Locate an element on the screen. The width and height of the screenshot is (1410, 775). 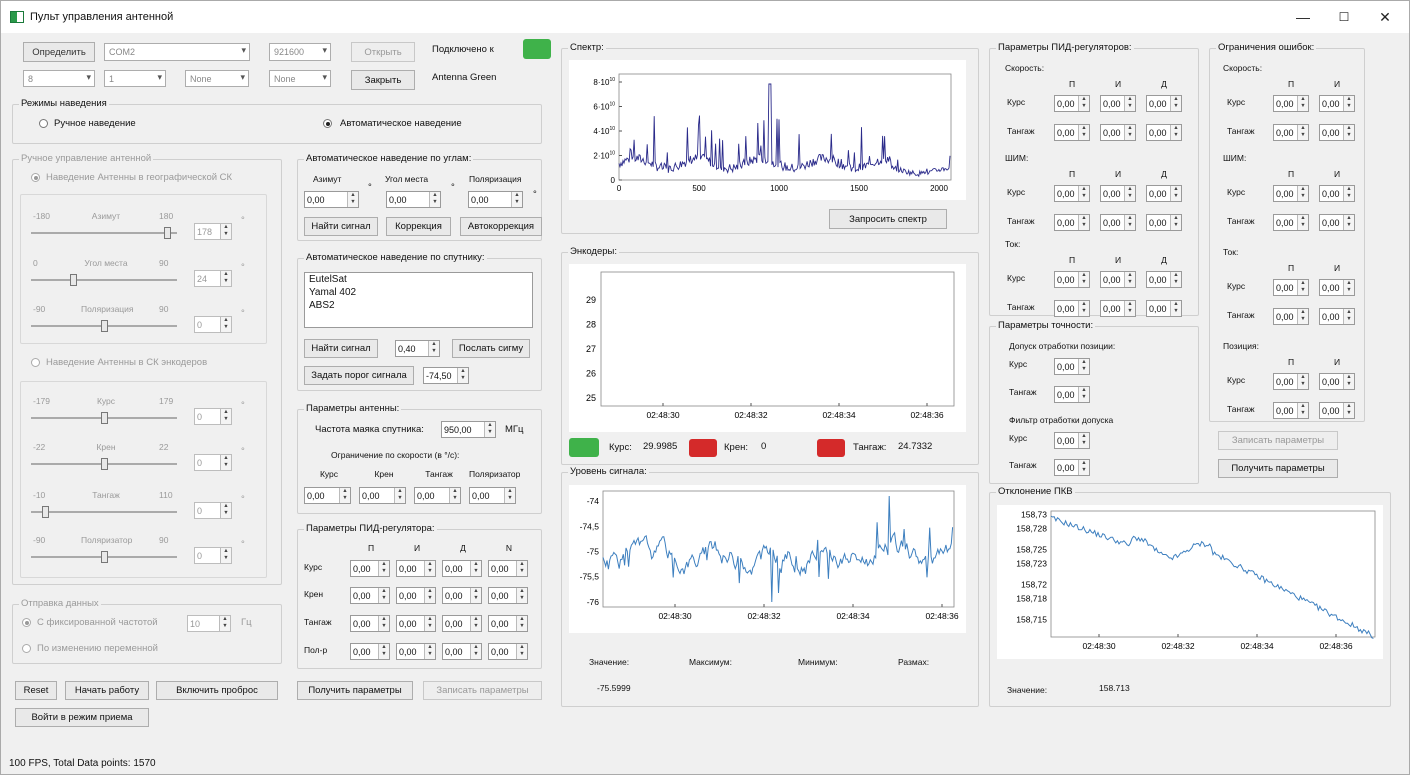
receive-mode-button: Войти в режим приема is located at coordinates (82, 717).